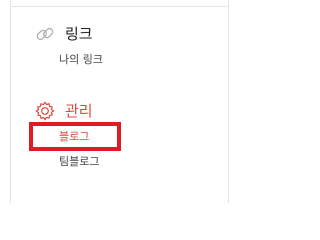 The width and height of the screenshot is (320, 240). I want to click on sidebar-item-my-links: 나의 링크, so click(81, 60).